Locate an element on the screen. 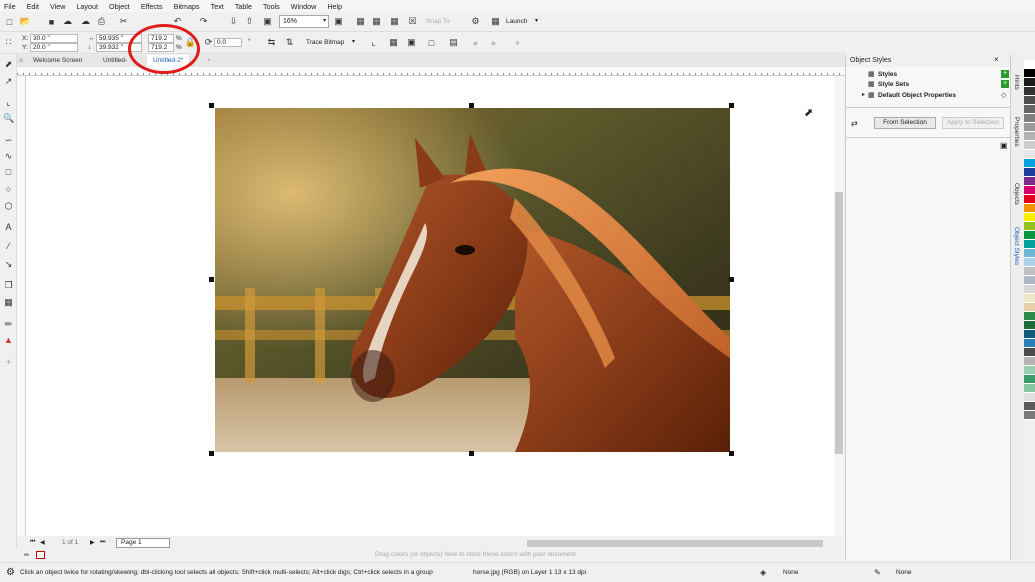  tab-hints: Hints is located at coordinates (1016, 82).